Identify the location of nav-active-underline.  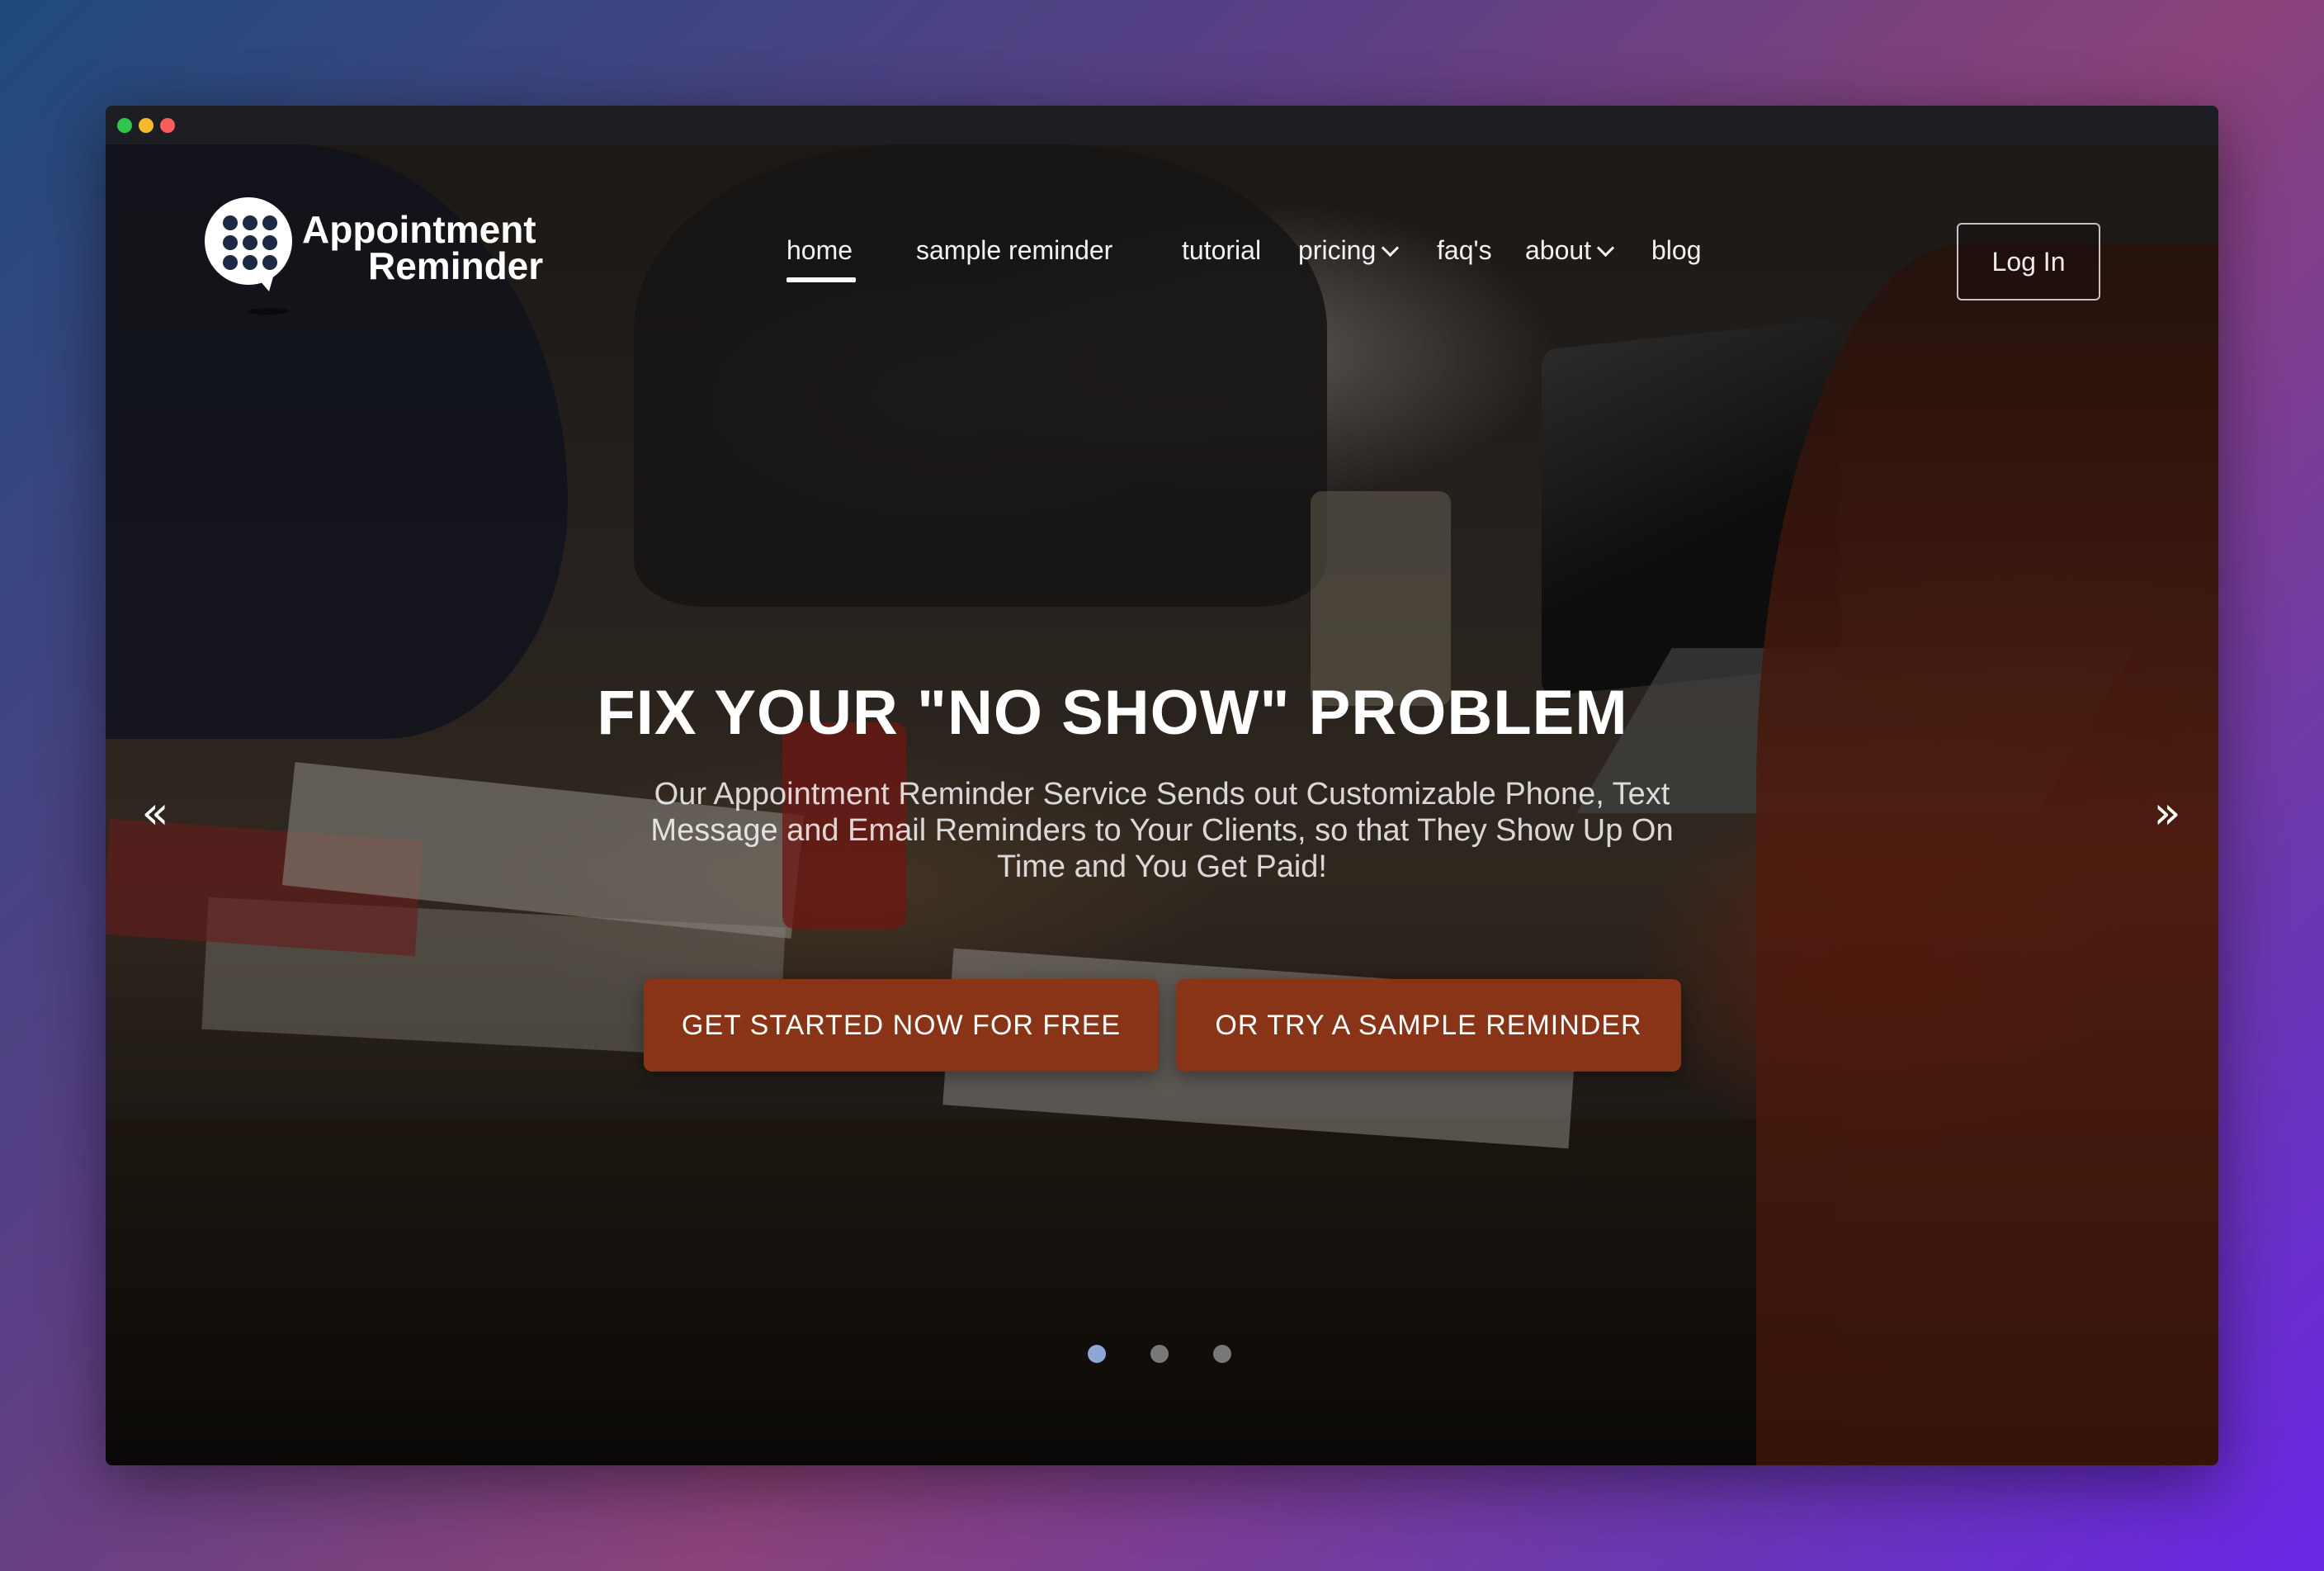
(821, 279).